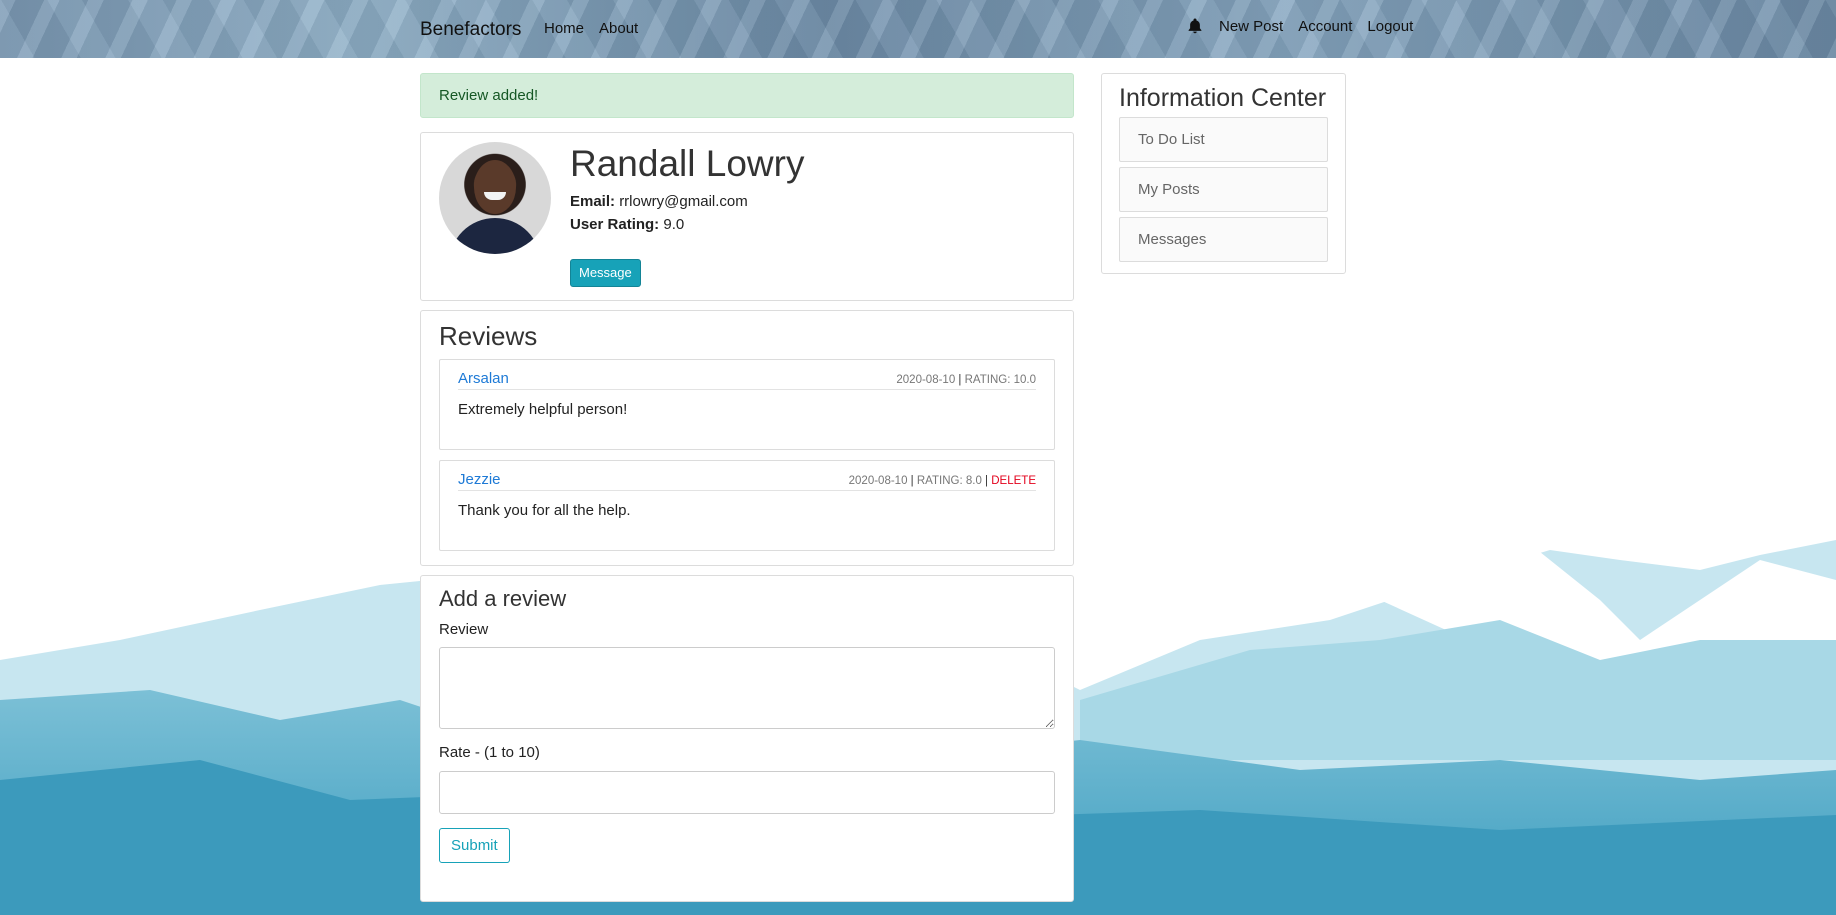 This screenshot has width=1836, height=915. Describe the element at coordinates (1223, 239) in the screenshot. I see `sidebar-item-messages: Messages` at that location.